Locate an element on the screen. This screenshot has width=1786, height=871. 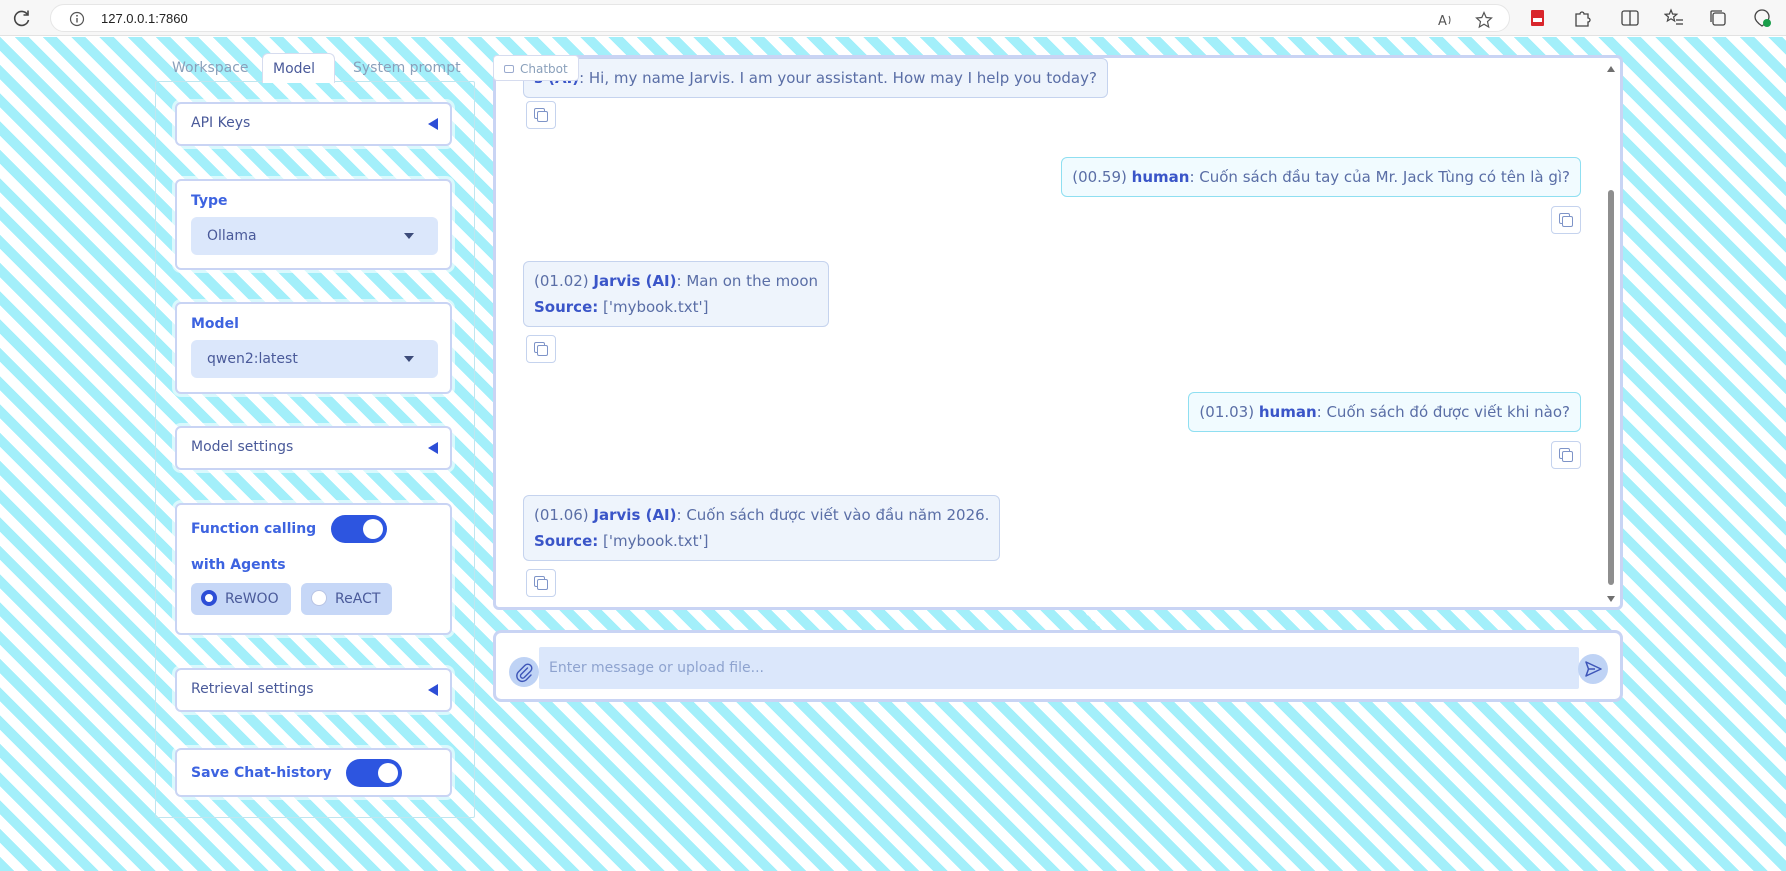
save-history-group: Save Chat-history is located at coordinates (313, 772).